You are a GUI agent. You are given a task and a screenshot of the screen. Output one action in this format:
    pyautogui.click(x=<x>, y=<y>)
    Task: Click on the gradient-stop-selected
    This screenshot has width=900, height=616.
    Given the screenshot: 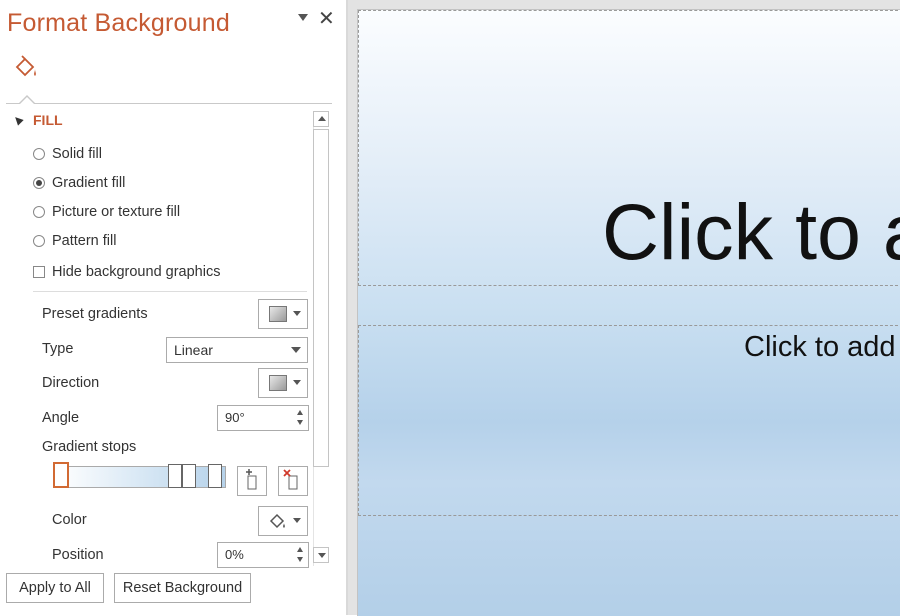 What is the action you would take?
    pyautogui.click(x=61, y=475)
    